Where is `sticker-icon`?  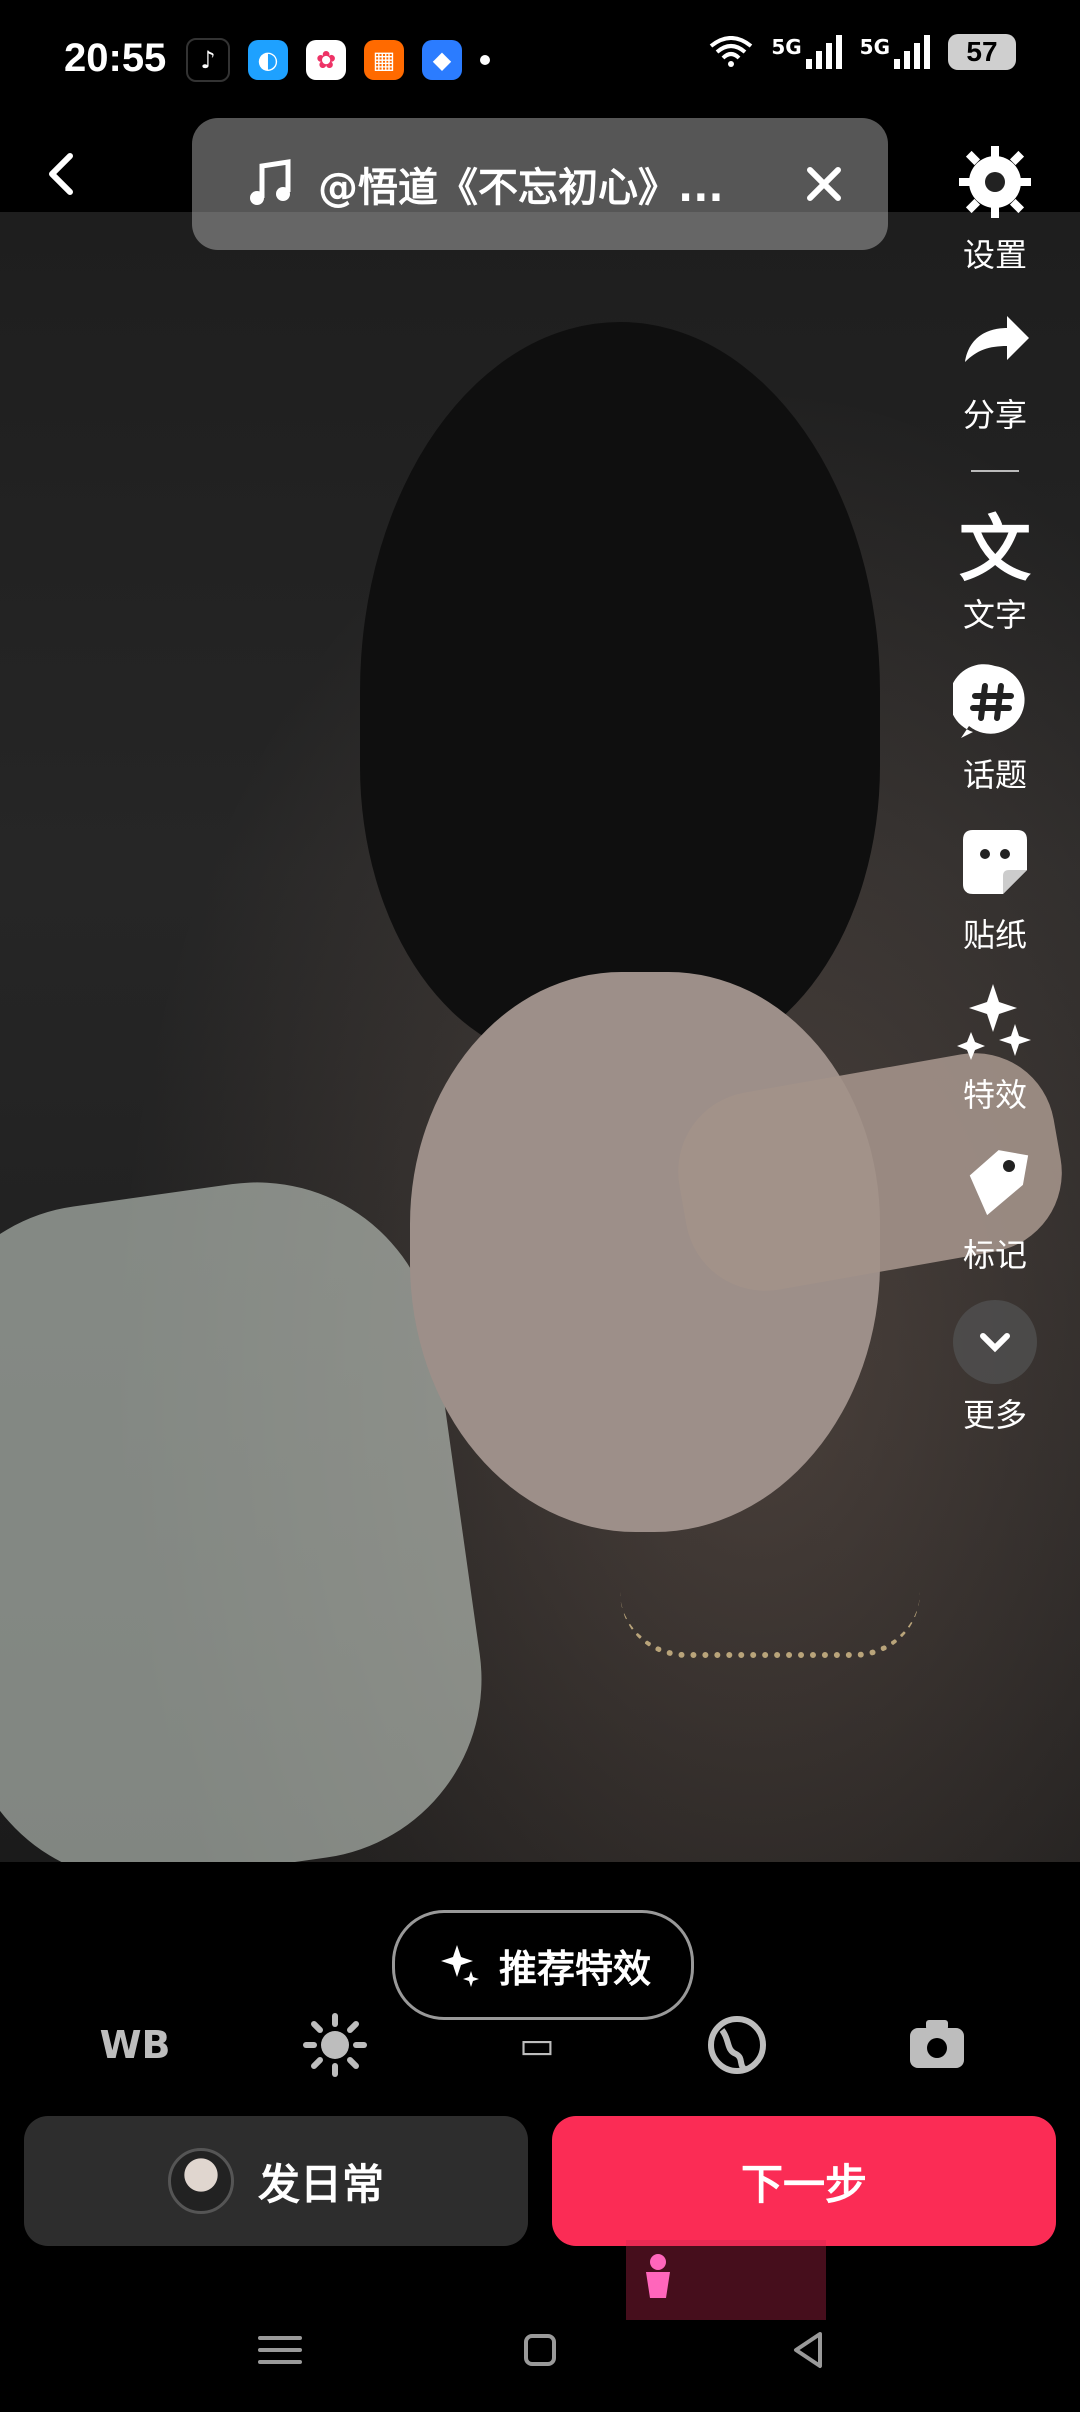
sticker-icon is located at coordinates (995, 862).